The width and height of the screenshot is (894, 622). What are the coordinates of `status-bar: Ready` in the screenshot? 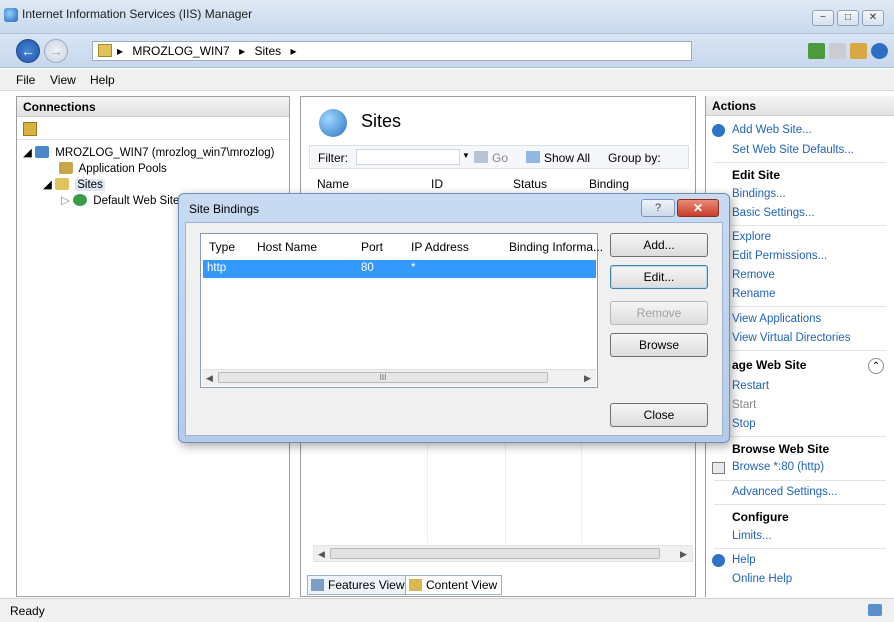 It's located at (447, 610).